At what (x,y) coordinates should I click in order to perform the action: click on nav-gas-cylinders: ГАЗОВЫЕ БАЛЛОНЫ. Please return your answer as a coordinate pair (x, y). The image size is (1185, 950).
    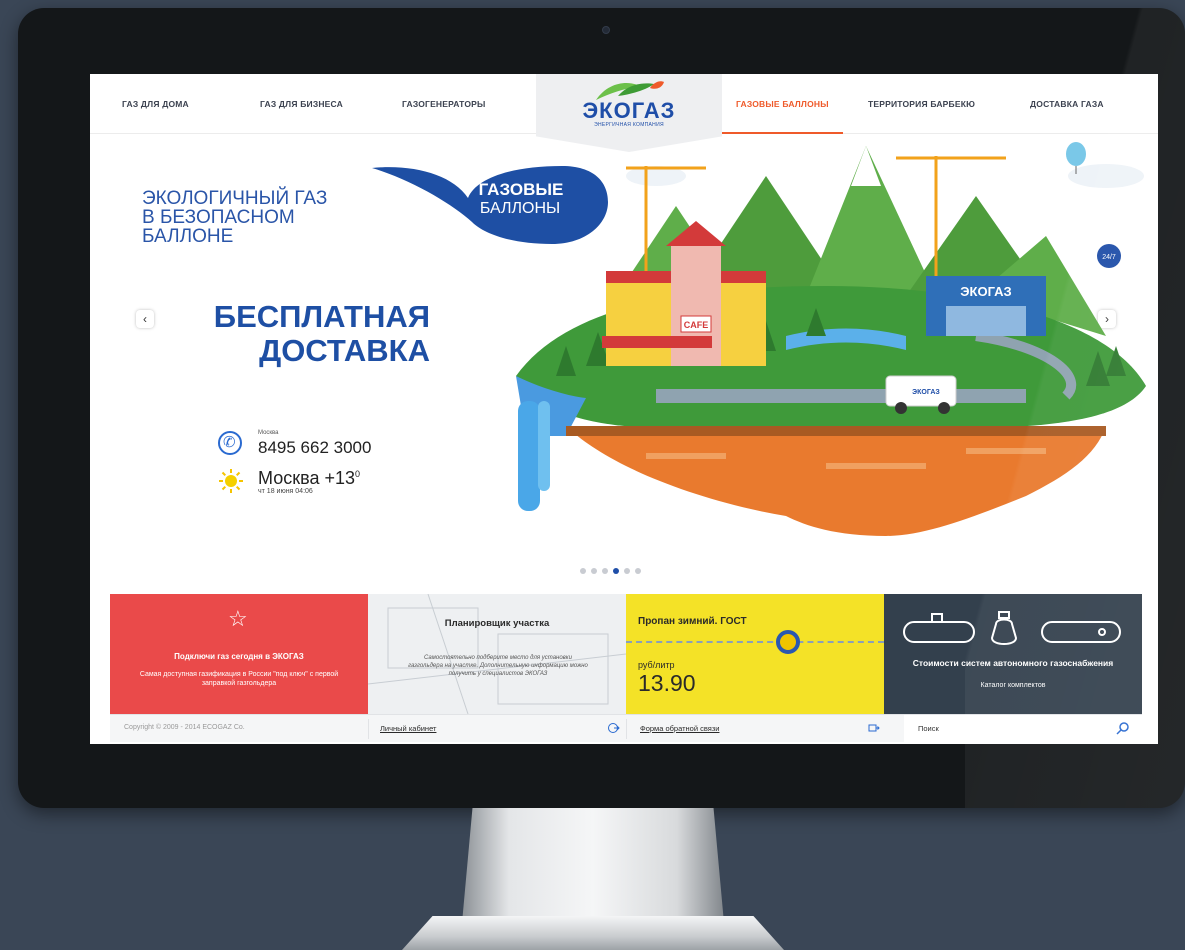
    Looking at the image, I should click on (782, 104).